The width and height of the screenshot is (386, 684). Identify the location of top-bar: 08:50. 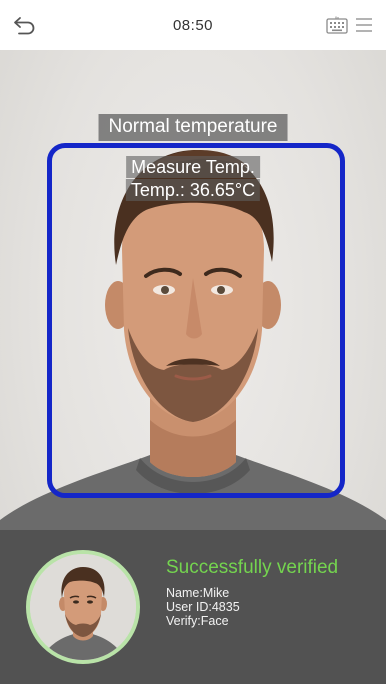
(193, 25).